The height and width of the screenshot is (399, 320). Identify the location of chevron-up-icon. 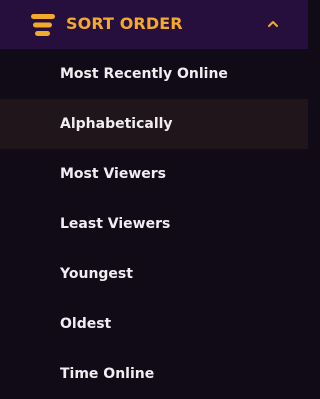
(273, 24).